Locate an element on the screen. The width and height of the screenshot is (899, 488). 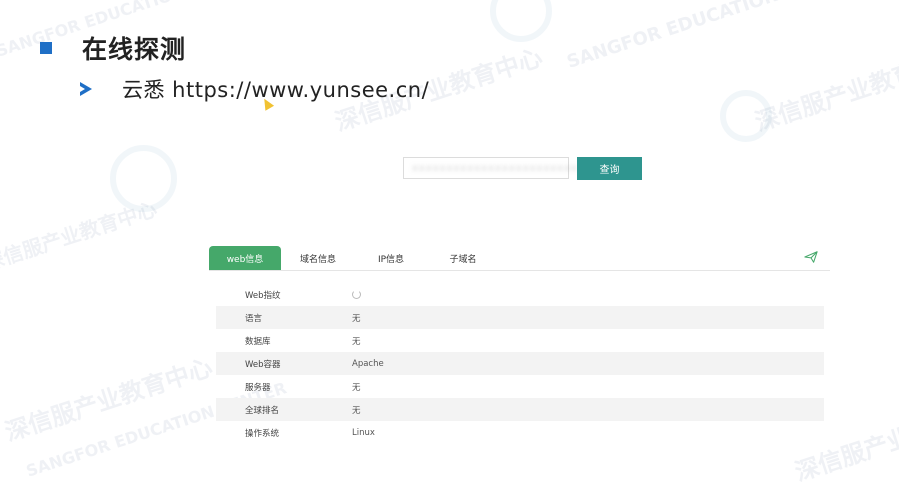
slide-subtitle: 云悉 https://www.yunsee.cn/ is located at coordinates (276, 90).